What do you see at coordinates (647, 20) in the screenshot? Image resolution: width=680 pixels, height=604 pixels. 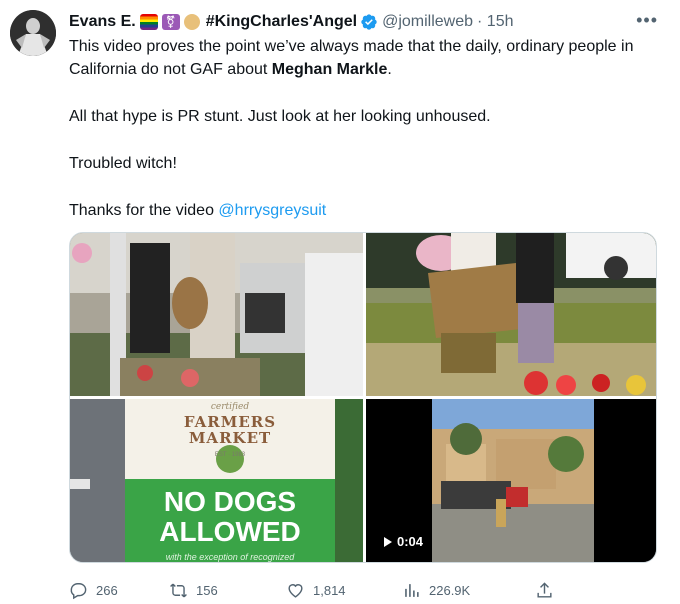 I see `more-options-icon: •••` at bounding box center [647, 20].